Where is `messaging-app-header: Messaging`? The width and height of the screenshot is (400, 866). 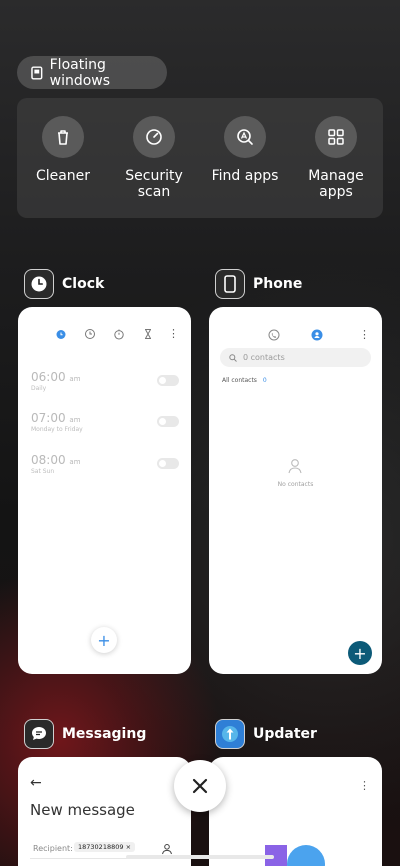 messaging-app-header: Messaging is located at coordinates (85, 734).